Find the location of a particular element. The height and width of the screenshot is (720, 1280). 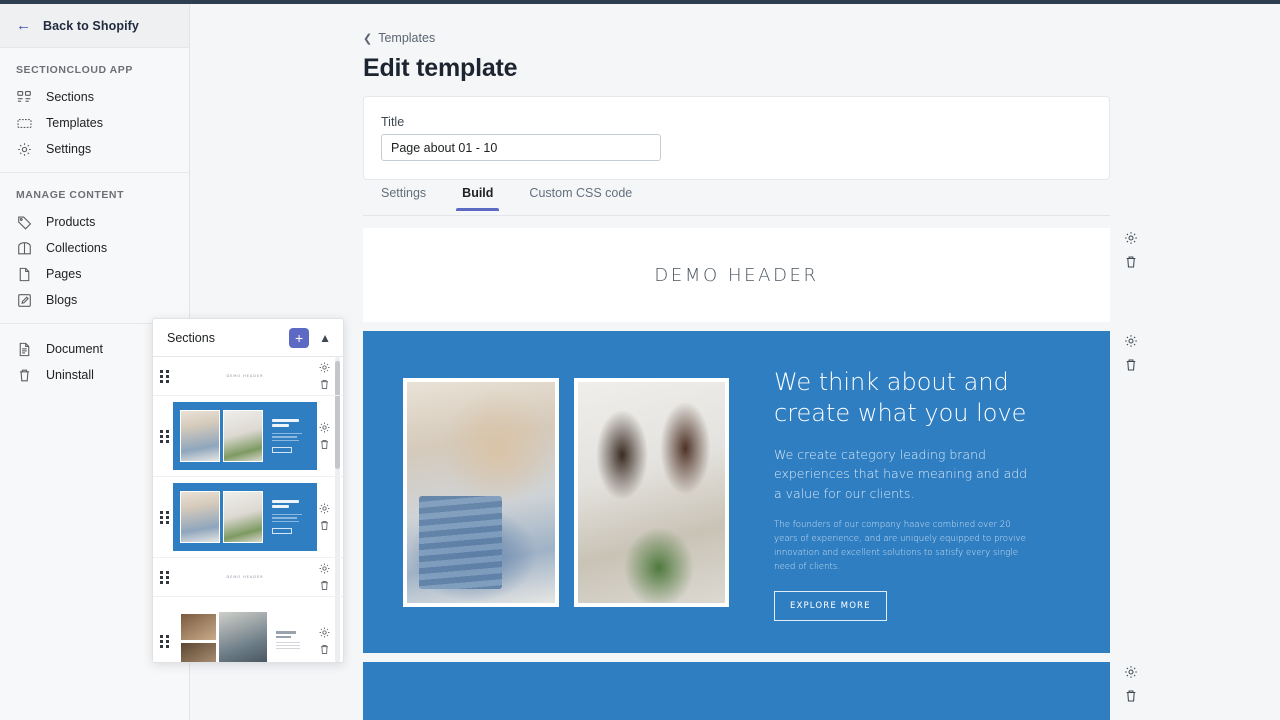

page-title: Edit template is located at coordinates (440, 68).